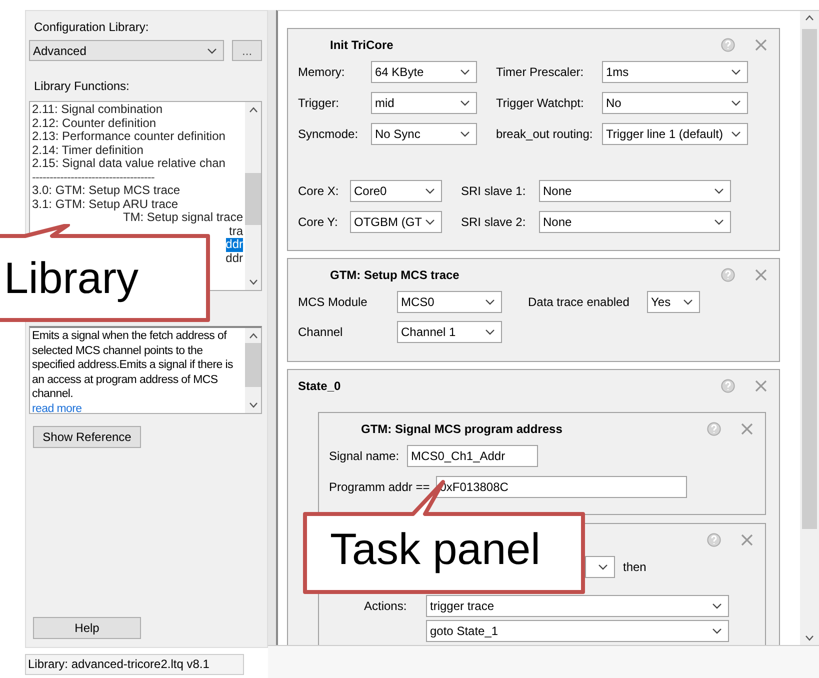 This screenshot has height=678, width=819. What do you see at coordinates (320, 386) in the screenshot?
I see `card-title: State_0` at bounding box center [320, 386].